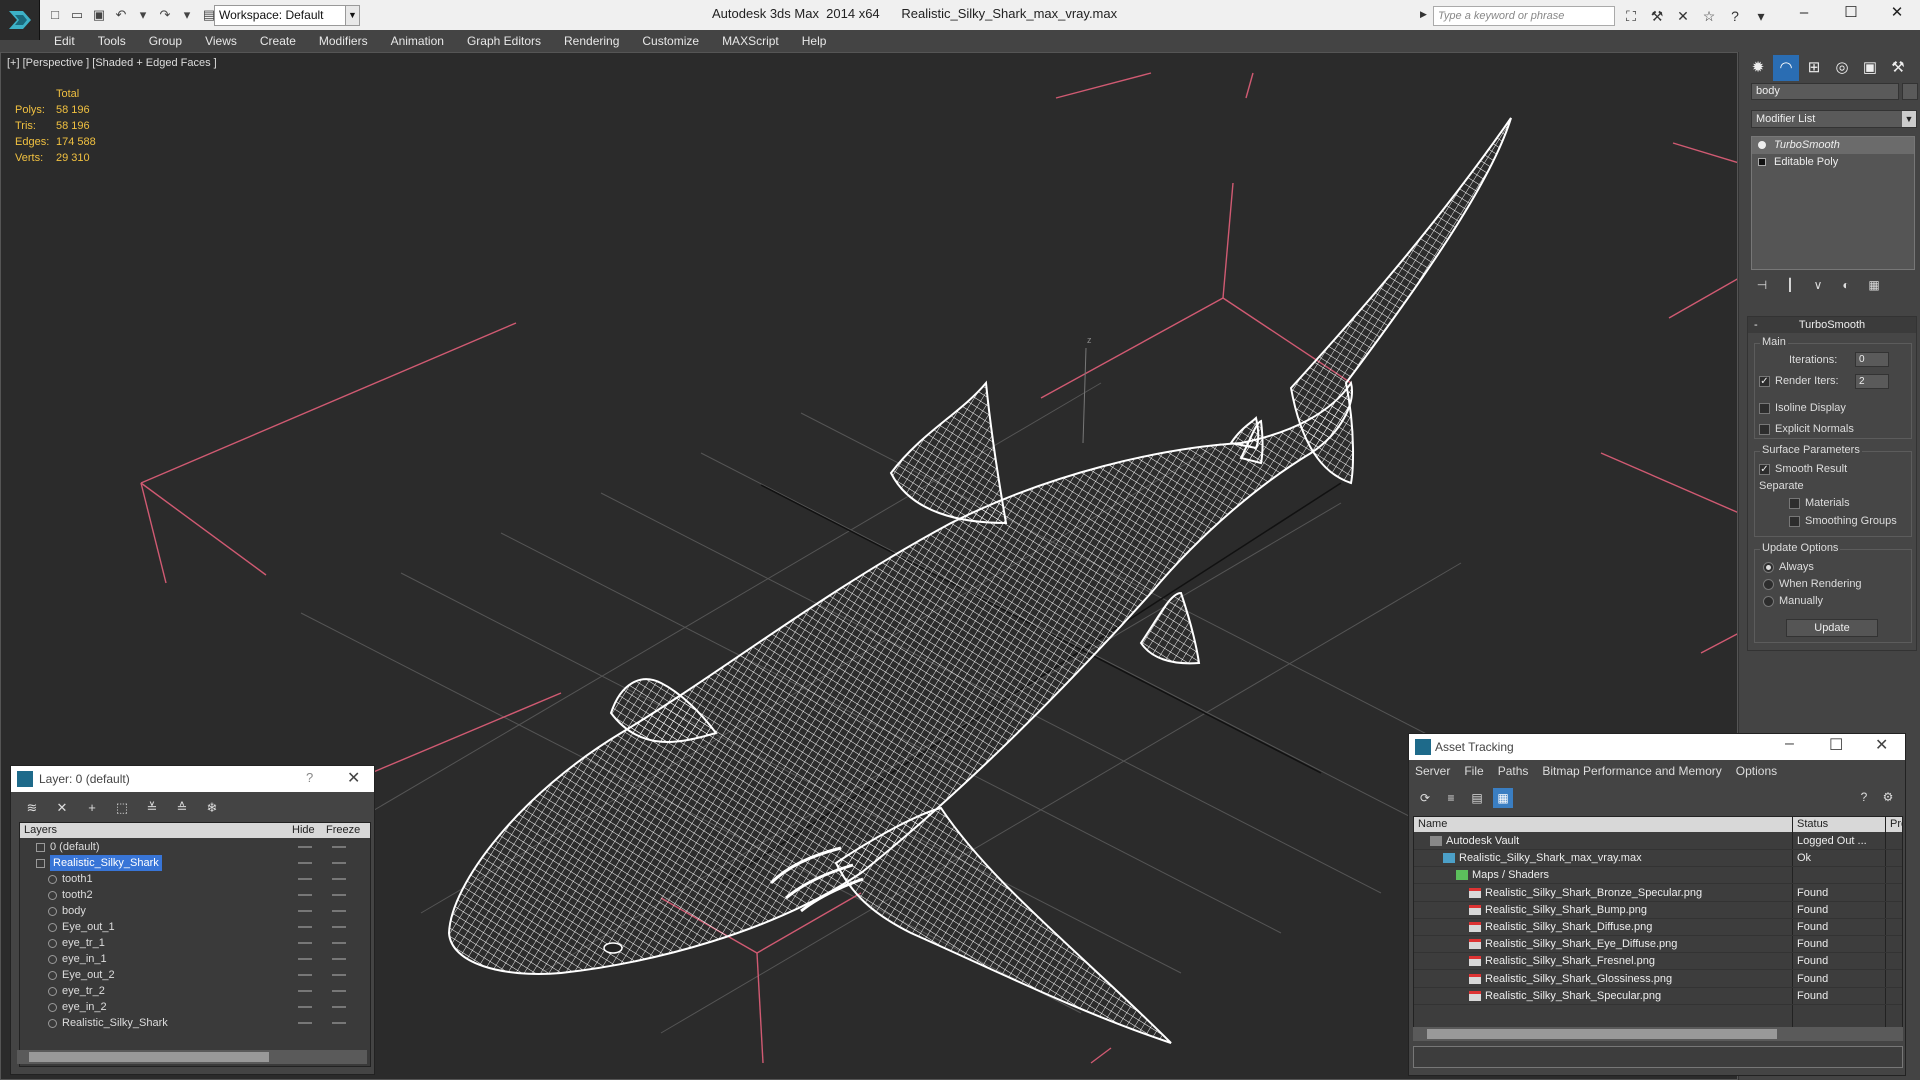  I want to click on column-freeze: Freeze, so click(343, 830).